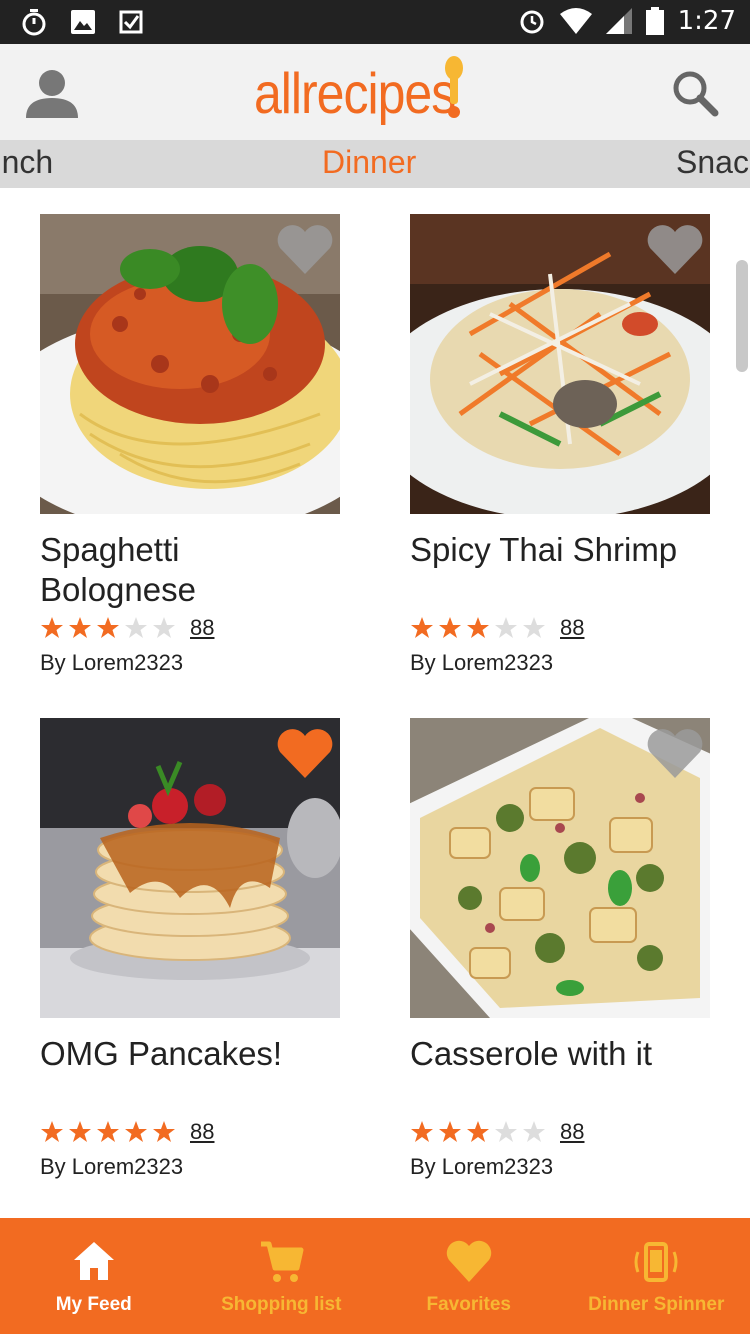 This screenshot has width=750, height=1334. Describe the element at coordinates (742, 316) in the screenshot. I see `scrollbar-thumb` at that location.